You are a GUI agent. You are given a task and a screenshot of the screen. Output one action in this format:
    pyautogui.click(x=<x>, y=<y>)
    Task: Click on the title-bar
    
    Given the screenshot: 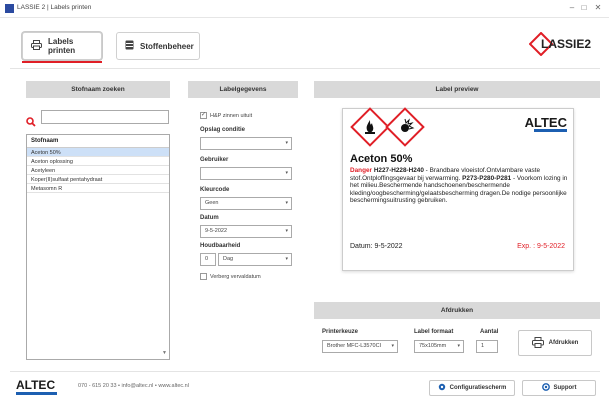 What is the action you would take?
    pyautogui.click(x=304, y=9)
    